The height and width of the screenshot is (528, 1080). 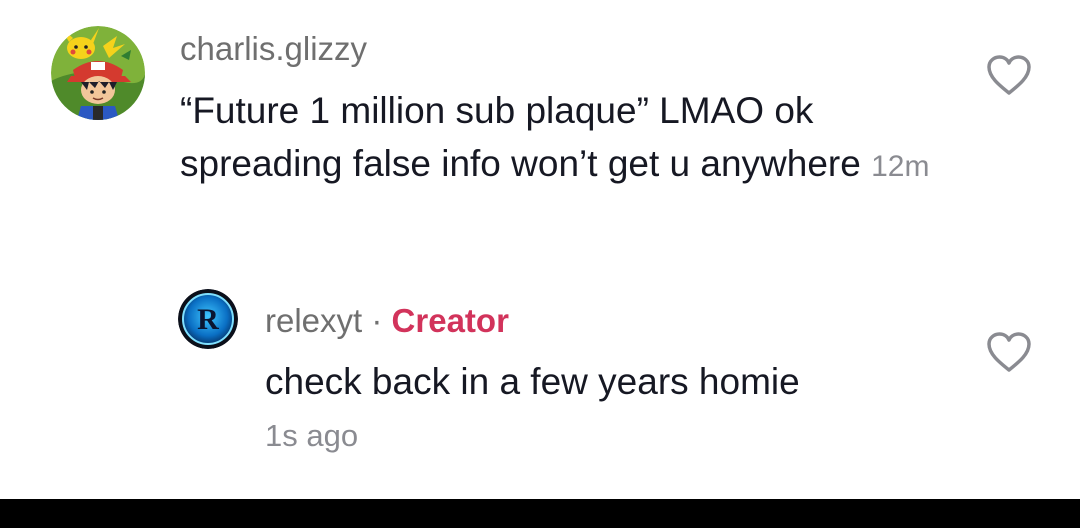 What do you see at coordinates (313, 320) in the screenshot?
I see `reply-username: relexyt` at bounding box center [313, 320].